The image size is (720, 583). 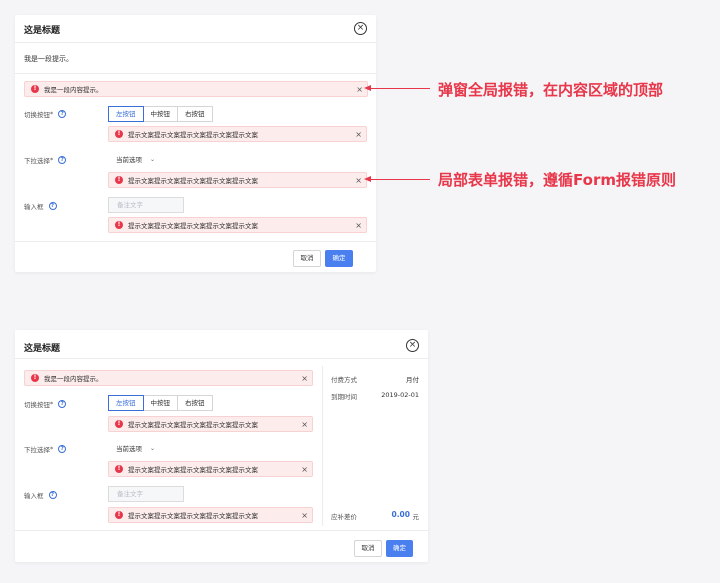 I want to click on dialog-hint: 我是一段提示。, so click(x=48, y=59).